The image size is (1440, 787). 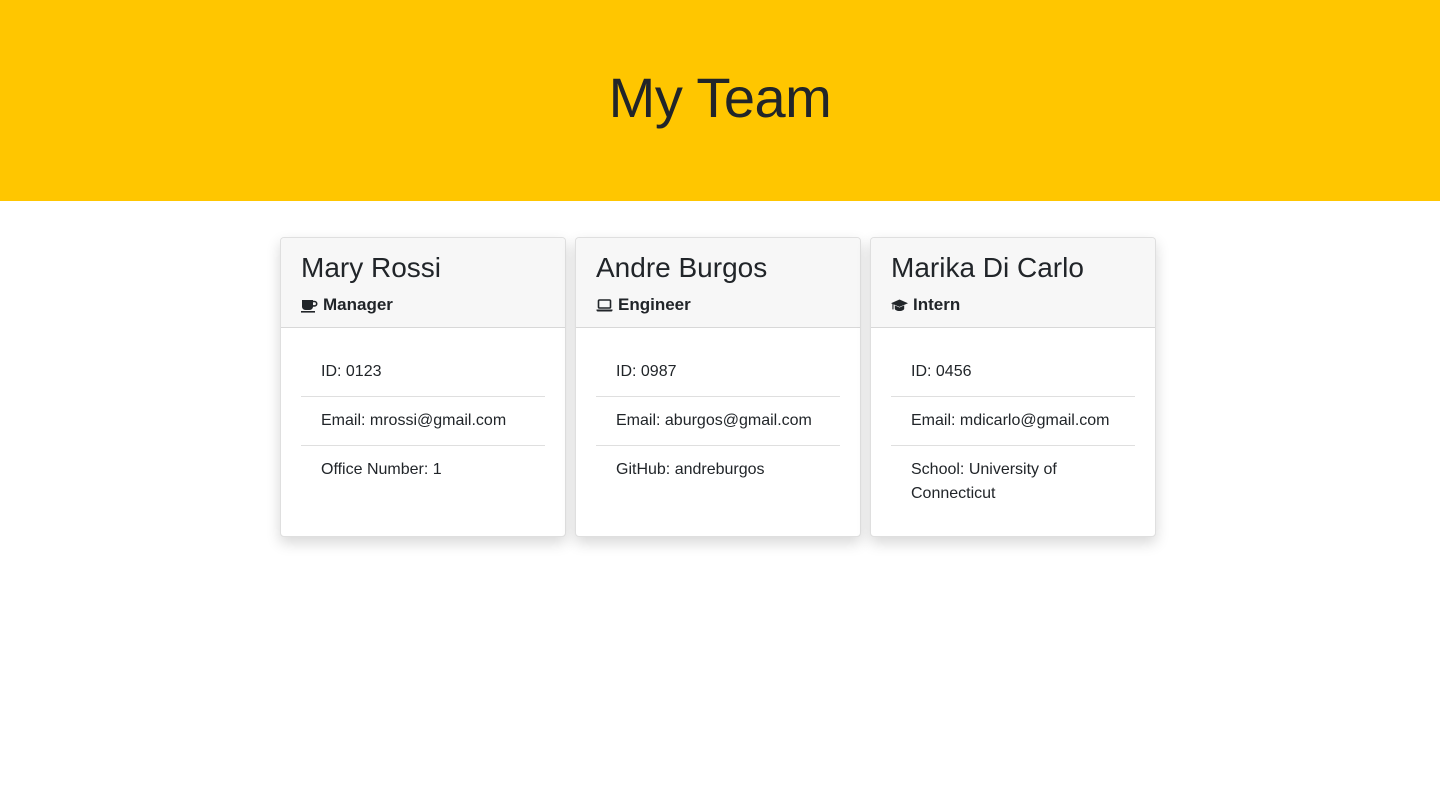 I want to click on laptop-icon, so click(x=604, y=305).